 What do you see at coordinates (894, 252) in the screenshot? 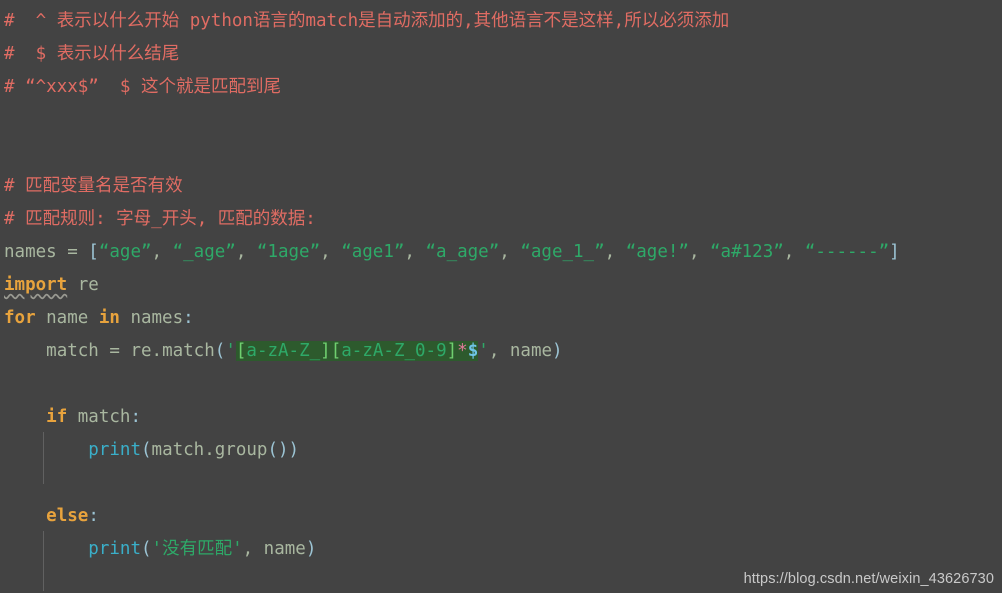
I see `list-close-bracket: ]` at bounding box center [894, 252].